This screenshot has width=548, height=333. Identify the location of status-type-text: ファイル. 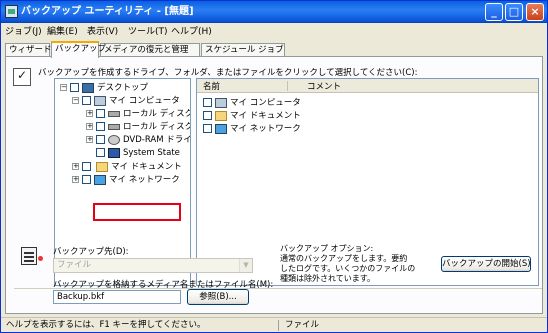
(302, 325).